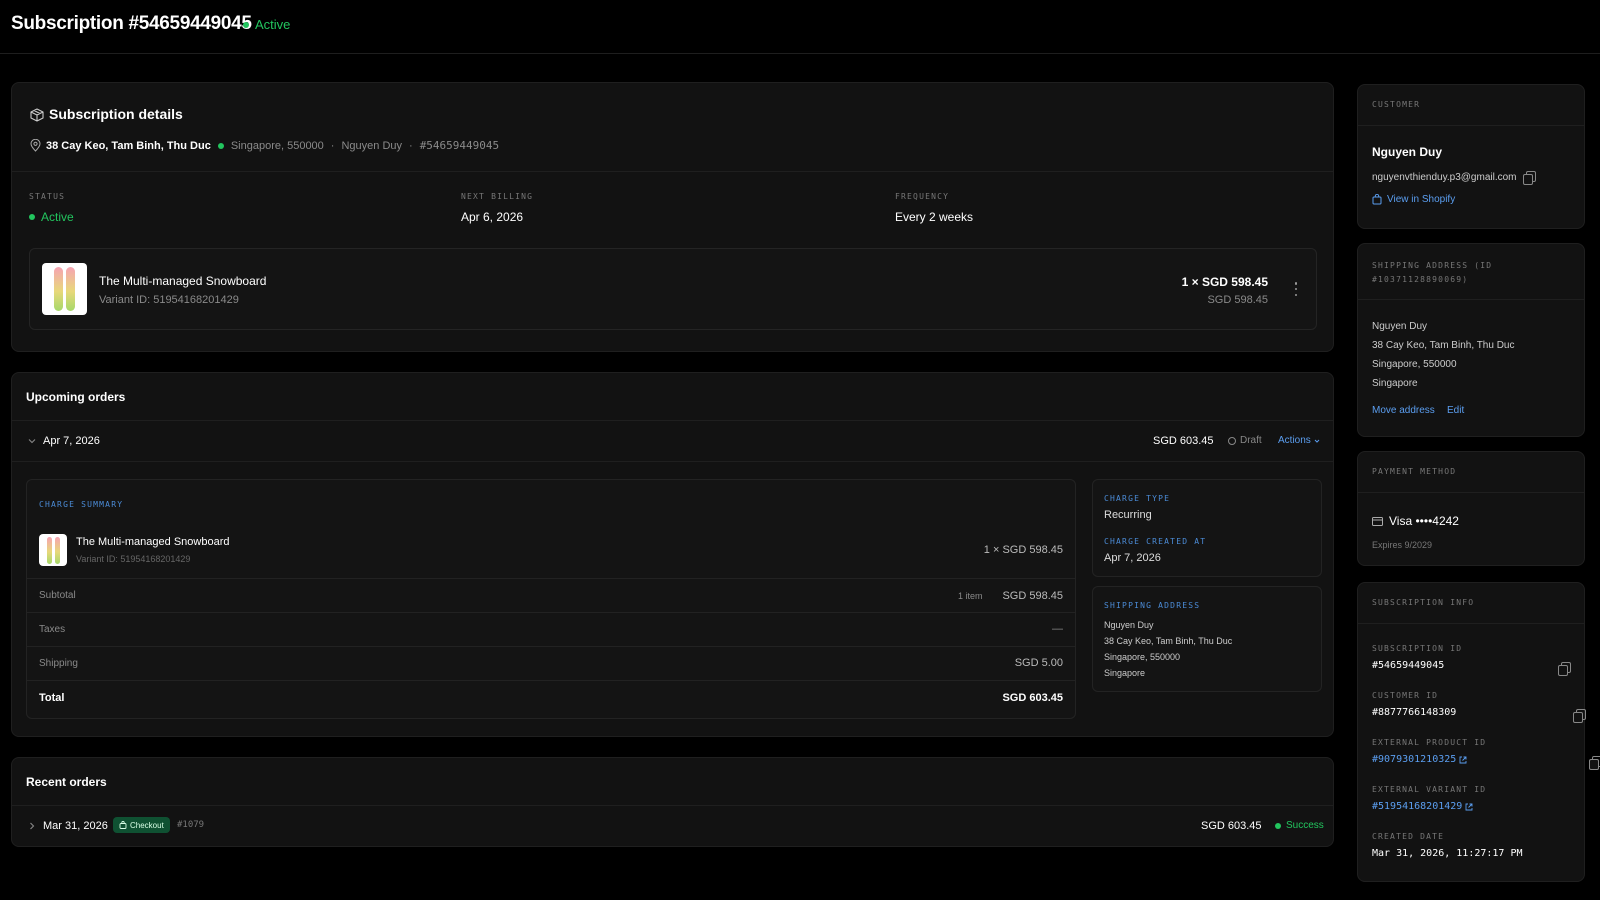 The height and width of the screenshot is (900, 1600). Describe the element at coordinates (1395, 383) in the screenshot. I see `shipping-line3: Singapore` at that location.